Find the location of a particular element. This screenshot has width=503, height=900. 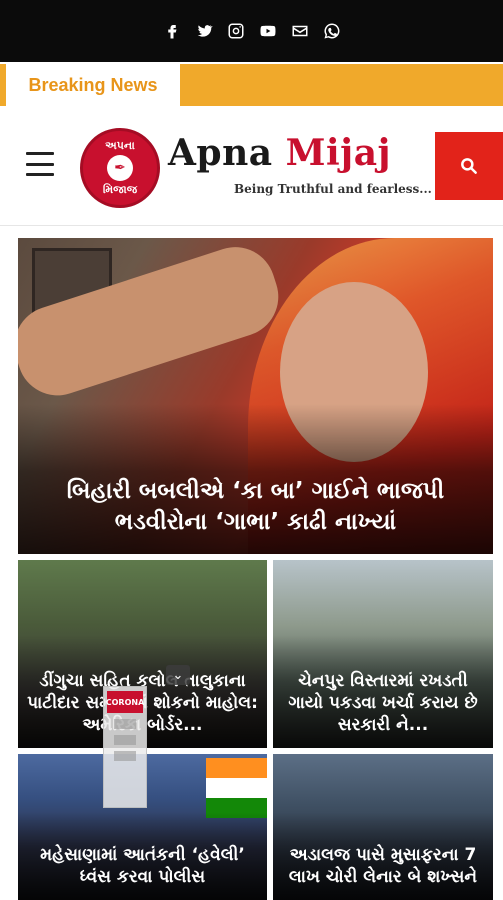

site-title: Apna Mijaj is located at coordinates (279, 153).